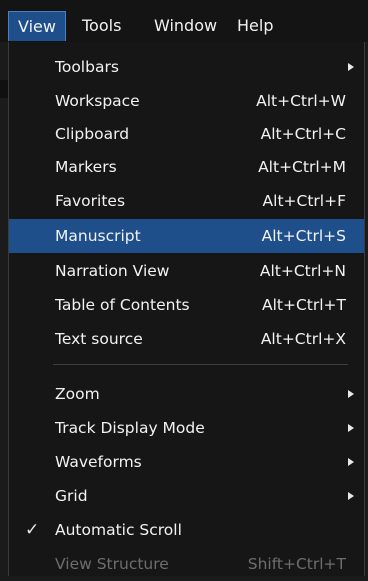  I want to click on menu-item-label: Automatic Scroll, so click(118, 530).